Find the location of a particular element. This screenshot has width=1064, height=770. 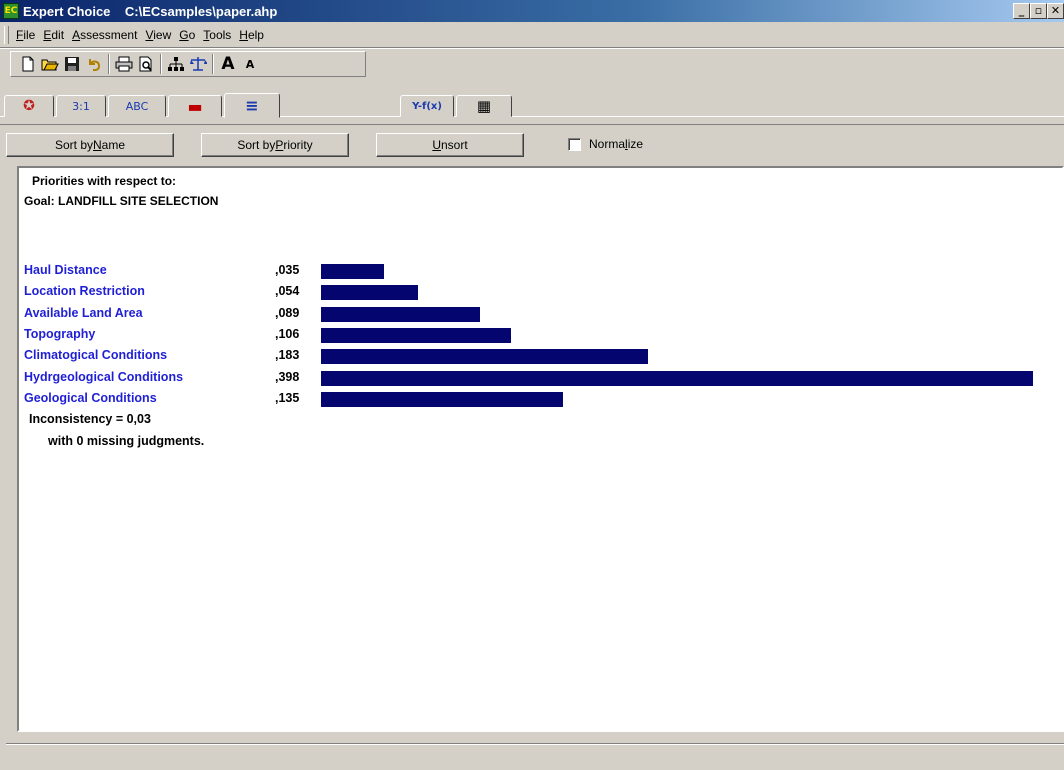

new-file-icon is located at coordinates (28, 64).